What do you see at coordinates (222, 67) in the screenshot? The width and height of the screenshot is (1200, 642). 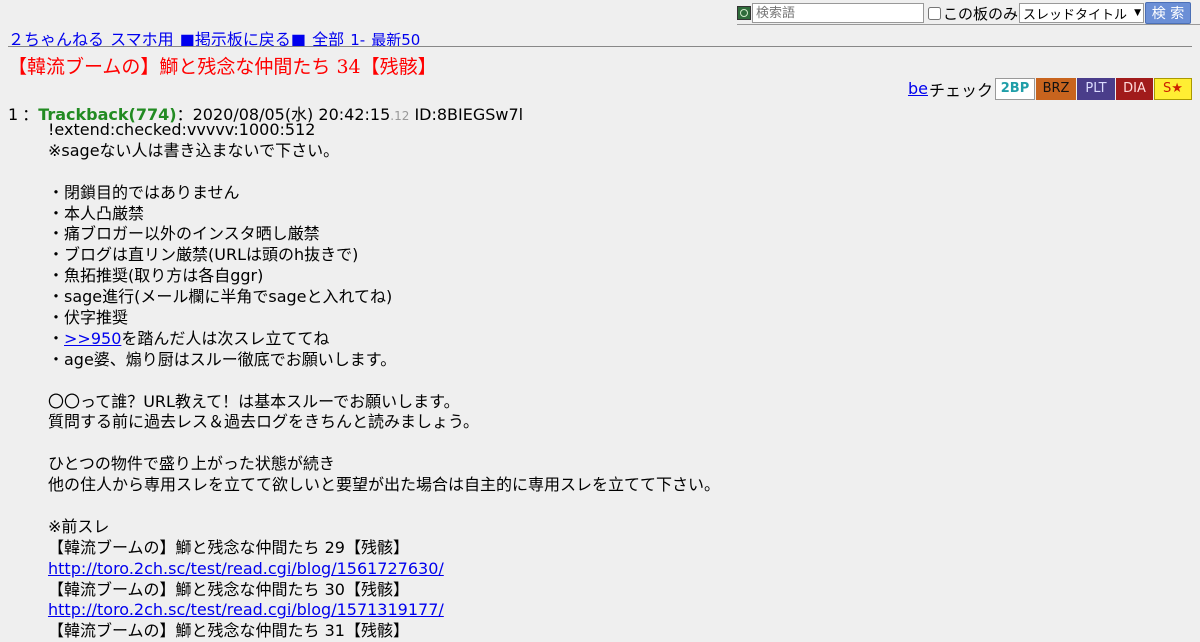 I see `thread-title: 【韓流ブームの】鰤と残念な仲間たち 34【残骸】` at bounding box center [222, 67].